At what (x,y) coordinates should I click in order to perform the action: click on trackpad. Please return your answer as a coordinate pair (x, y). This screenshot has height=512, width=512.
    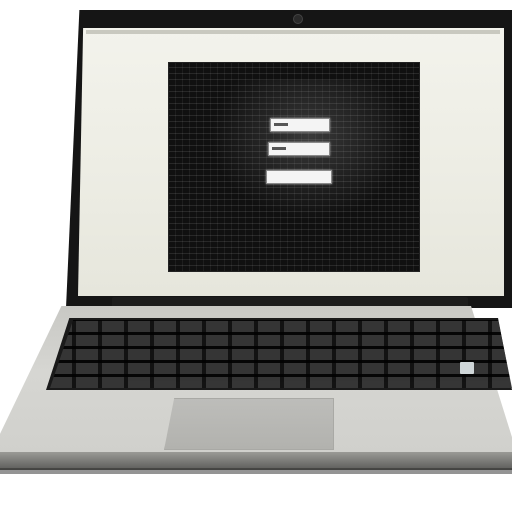
    Looking at the image, I should click on (249, 424).